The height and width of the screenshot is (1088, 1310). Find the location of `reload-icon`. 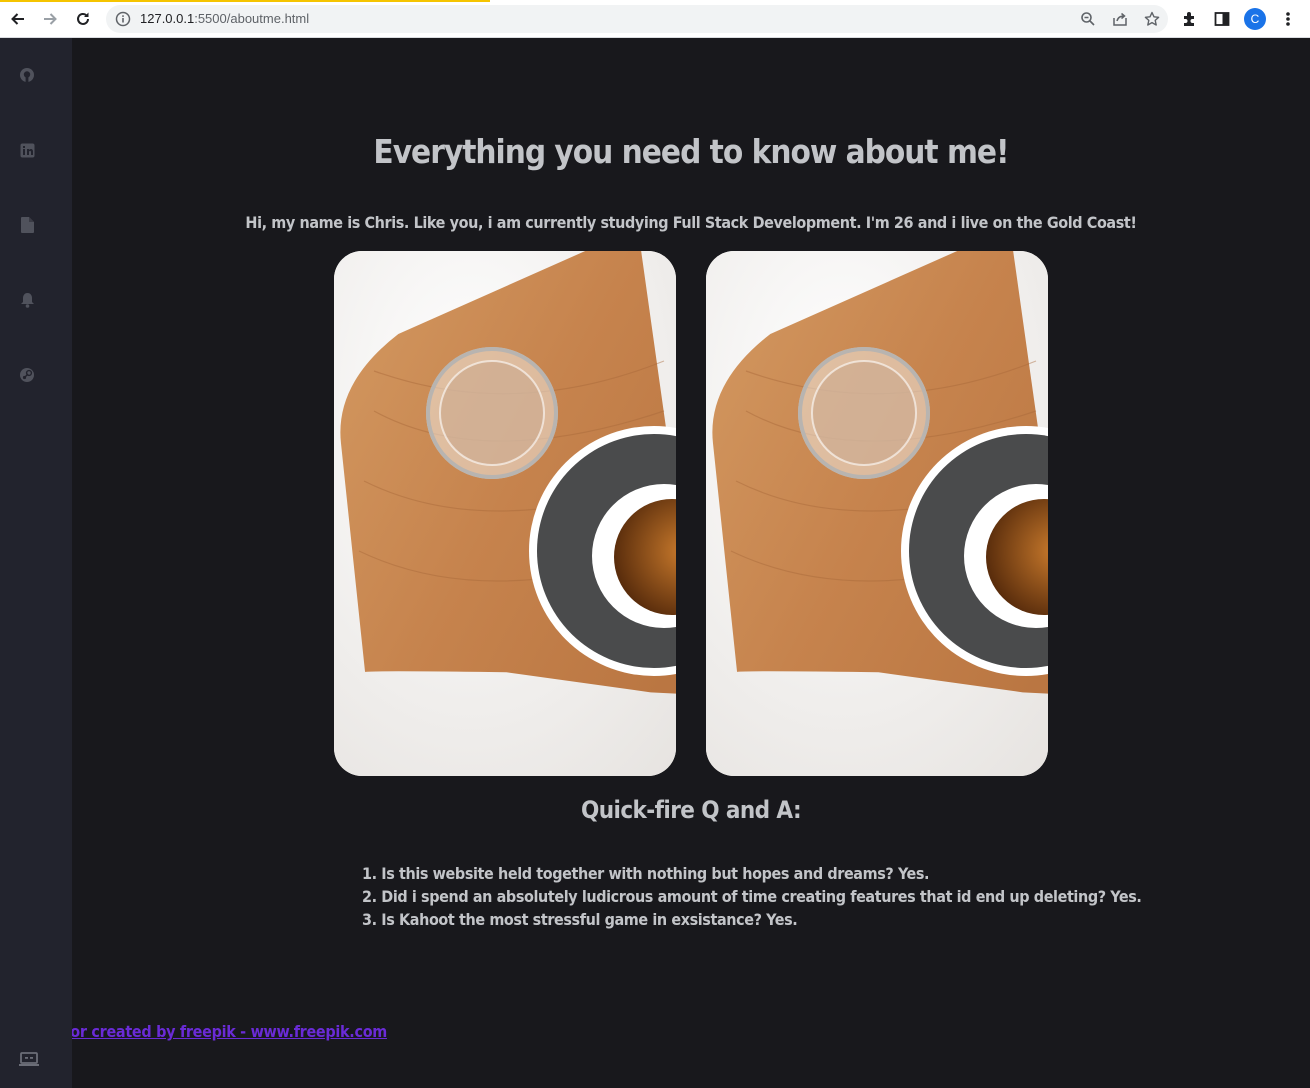

reload-icon is located at coordinates (83, 19).